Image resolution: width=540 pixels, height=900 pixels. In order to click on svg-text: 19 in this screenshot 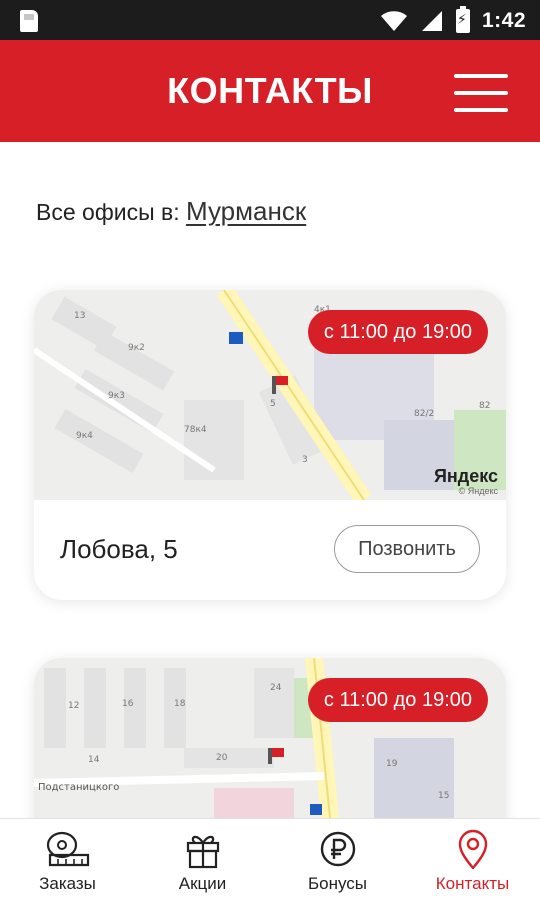, I will do `click(392, 764)`.